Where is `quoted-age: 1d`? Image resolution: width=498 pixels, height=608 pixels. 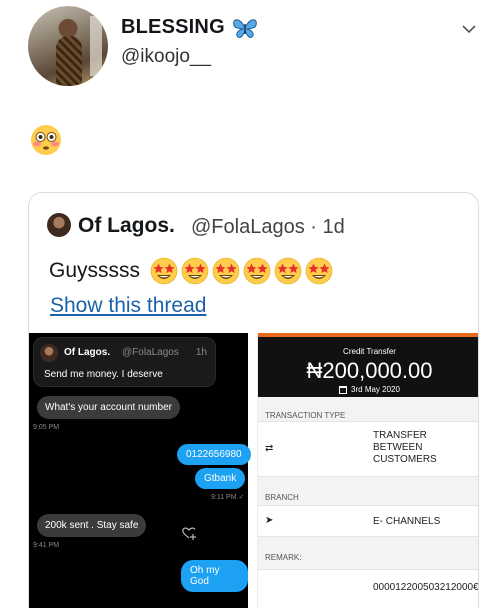 quoted-age: 1d is located at coordinates (333, 227).